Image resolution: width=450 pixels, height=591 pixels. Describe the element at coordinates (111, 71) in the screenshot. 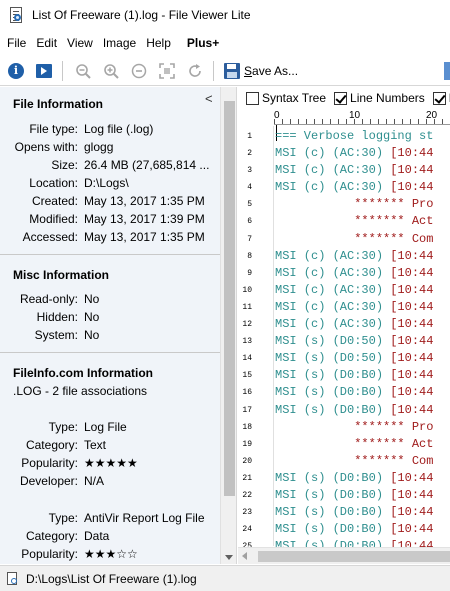

I see `zoom-in-button` at that location.